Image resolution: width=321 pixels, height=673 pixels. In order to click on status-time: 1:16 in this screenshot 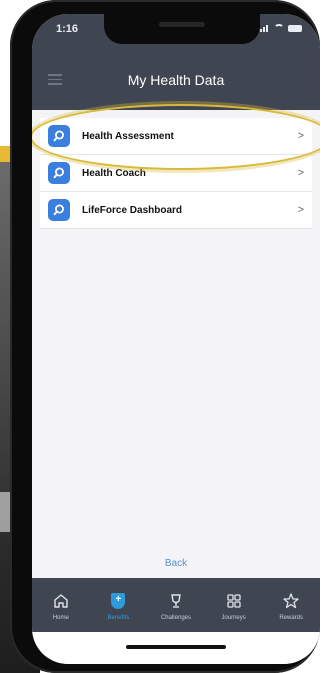, I will do `click(67, 29)`.